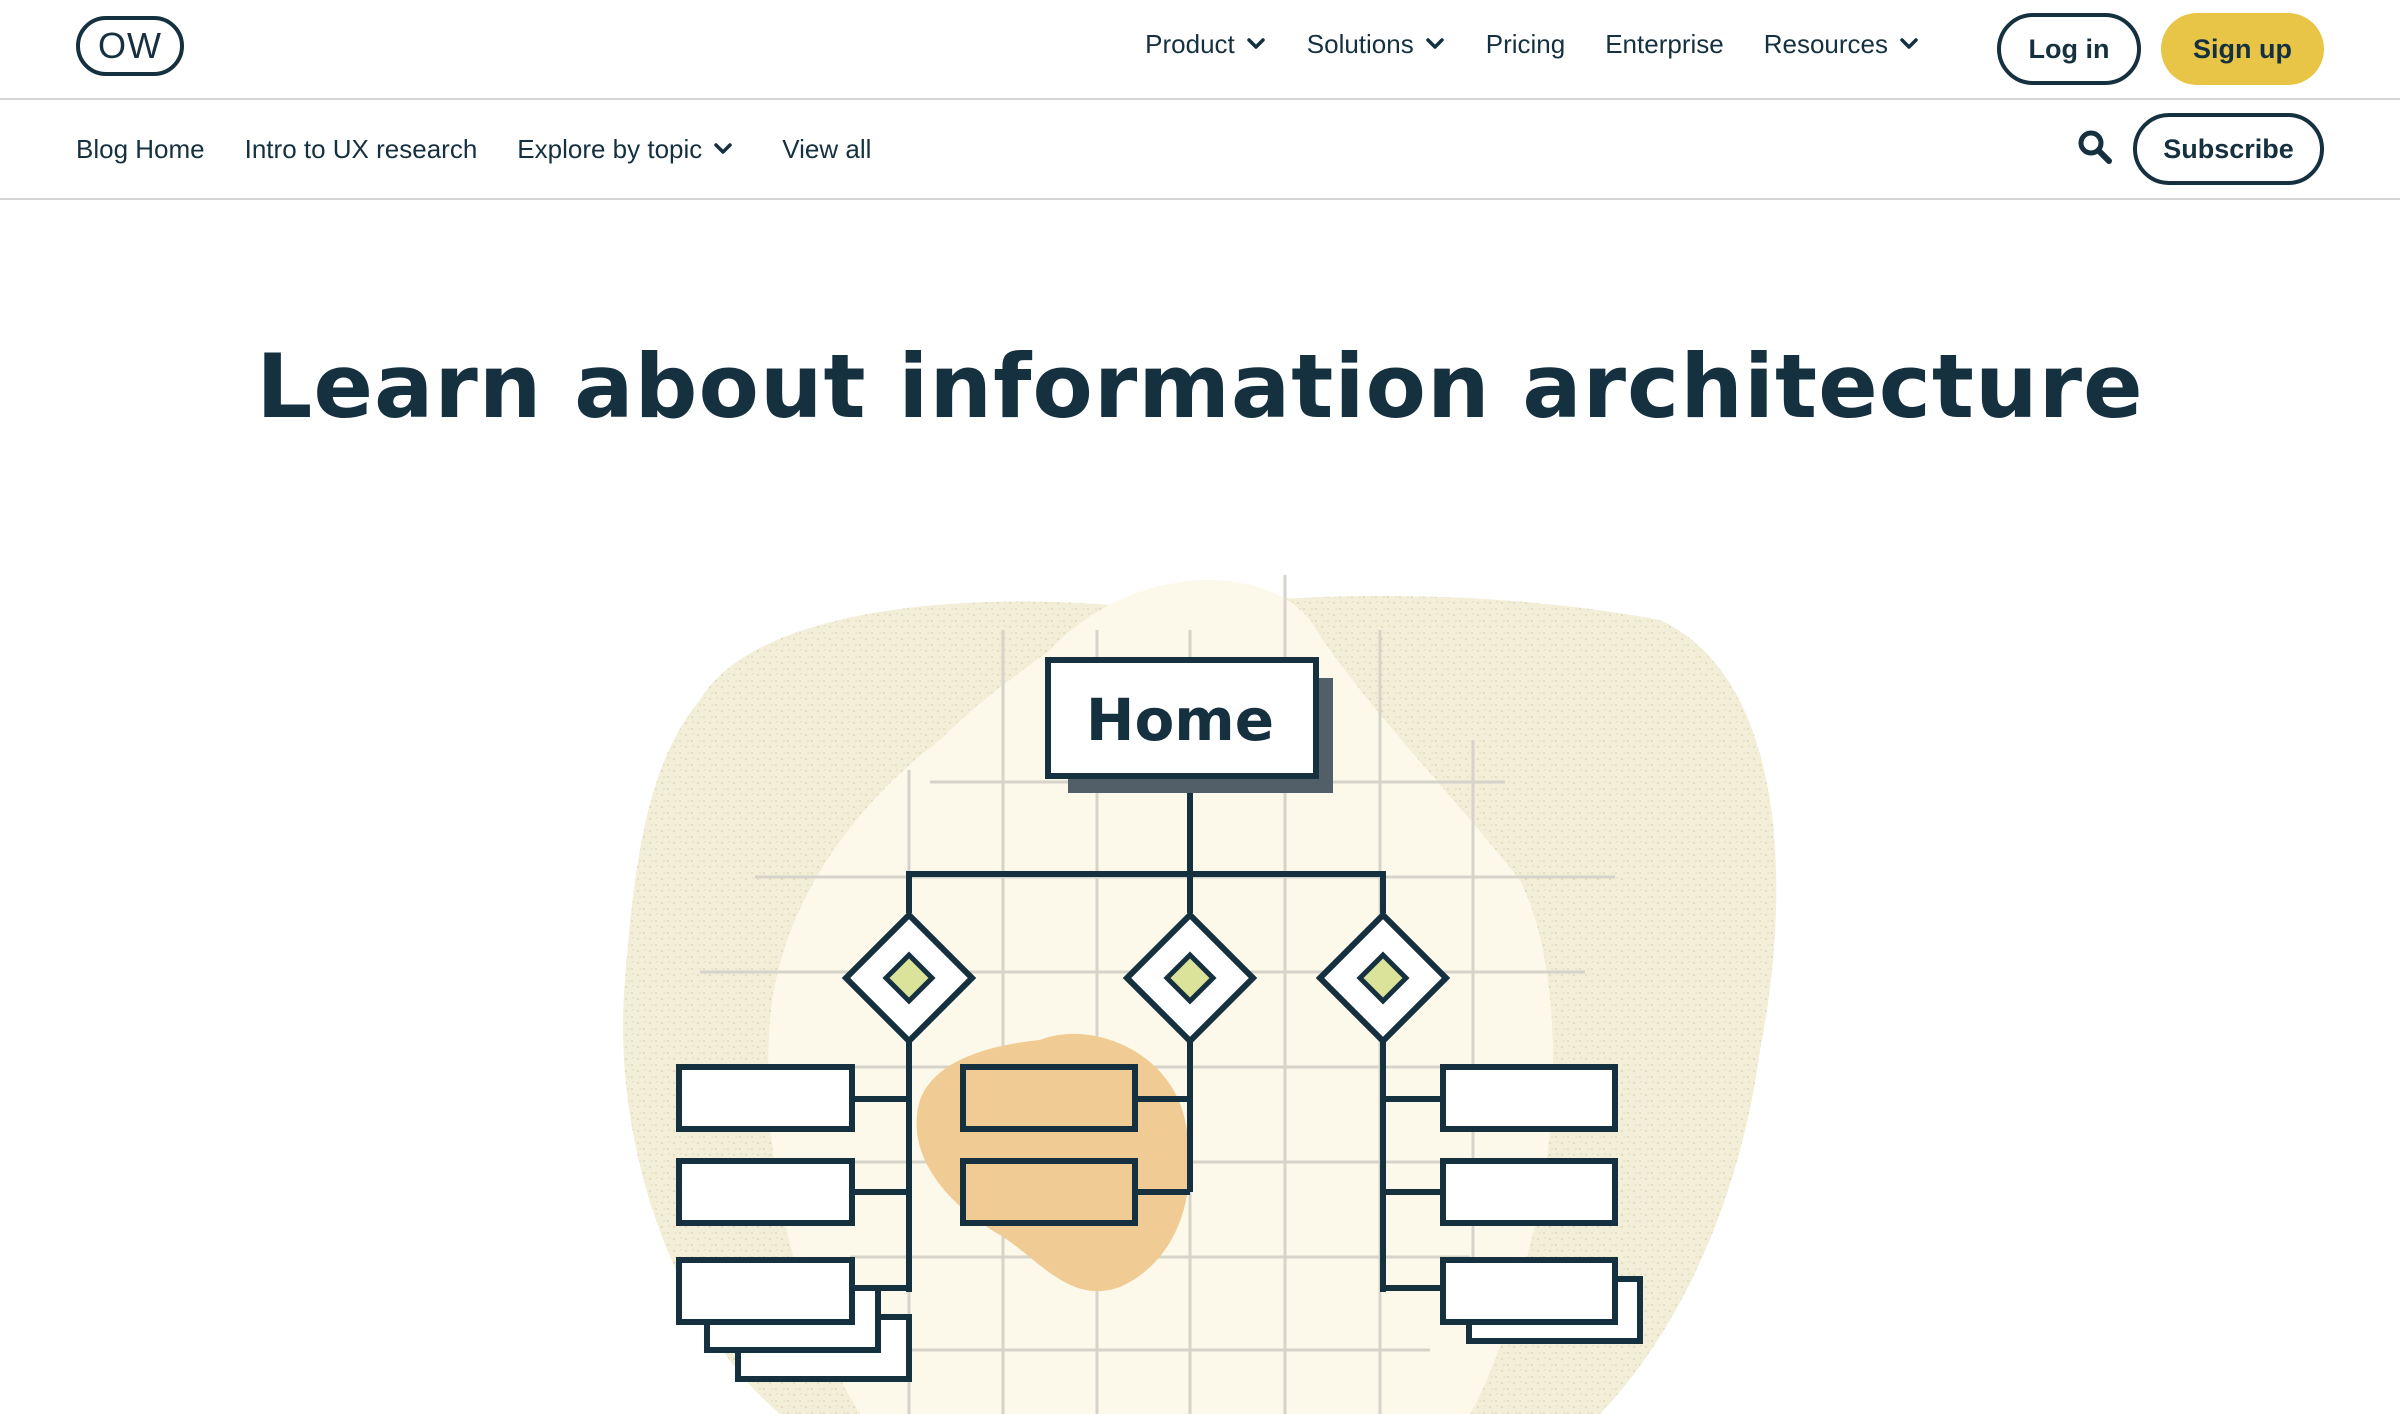  Describe the element at coordinates (2228, 149) in the screenshot. I see `subscribe-button: Subscribe` at that location.